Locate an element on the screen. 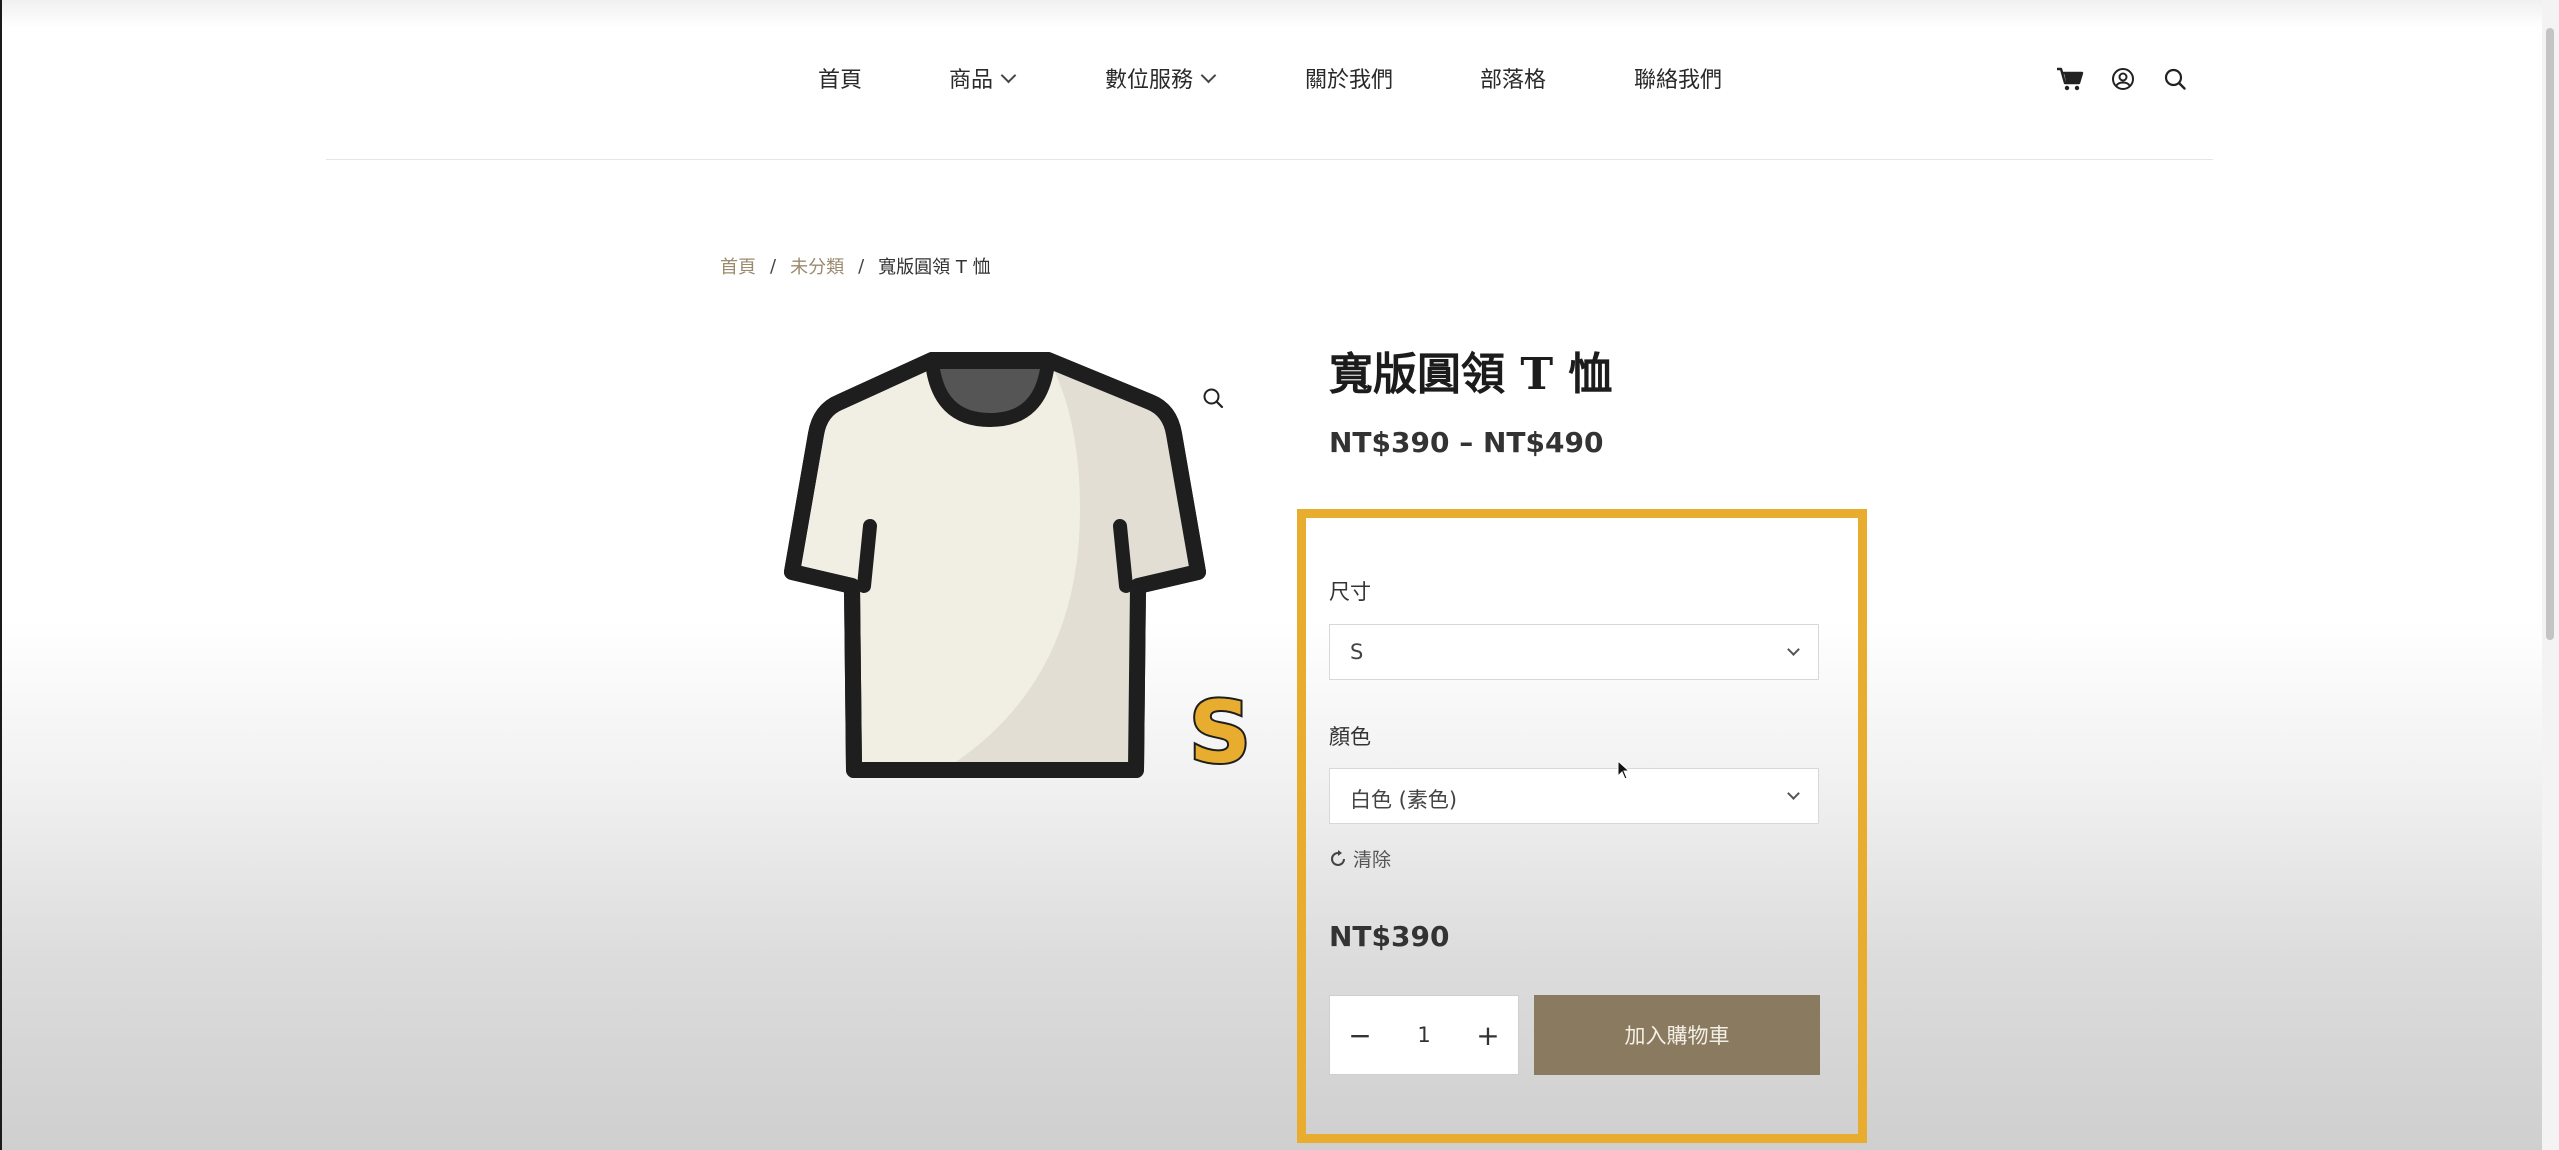  clear-selection-link: 清除 is located at coordinates (1360, 858).